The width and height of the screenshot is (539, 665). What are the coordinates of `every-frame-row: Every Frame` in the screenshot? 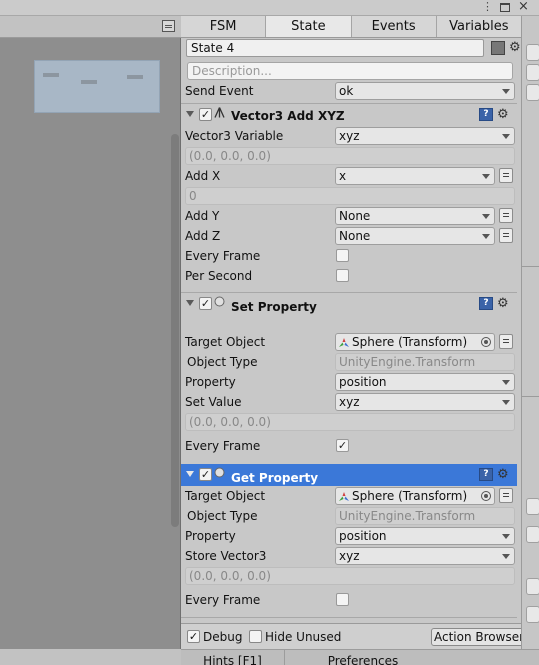 It's located at (349, 256).